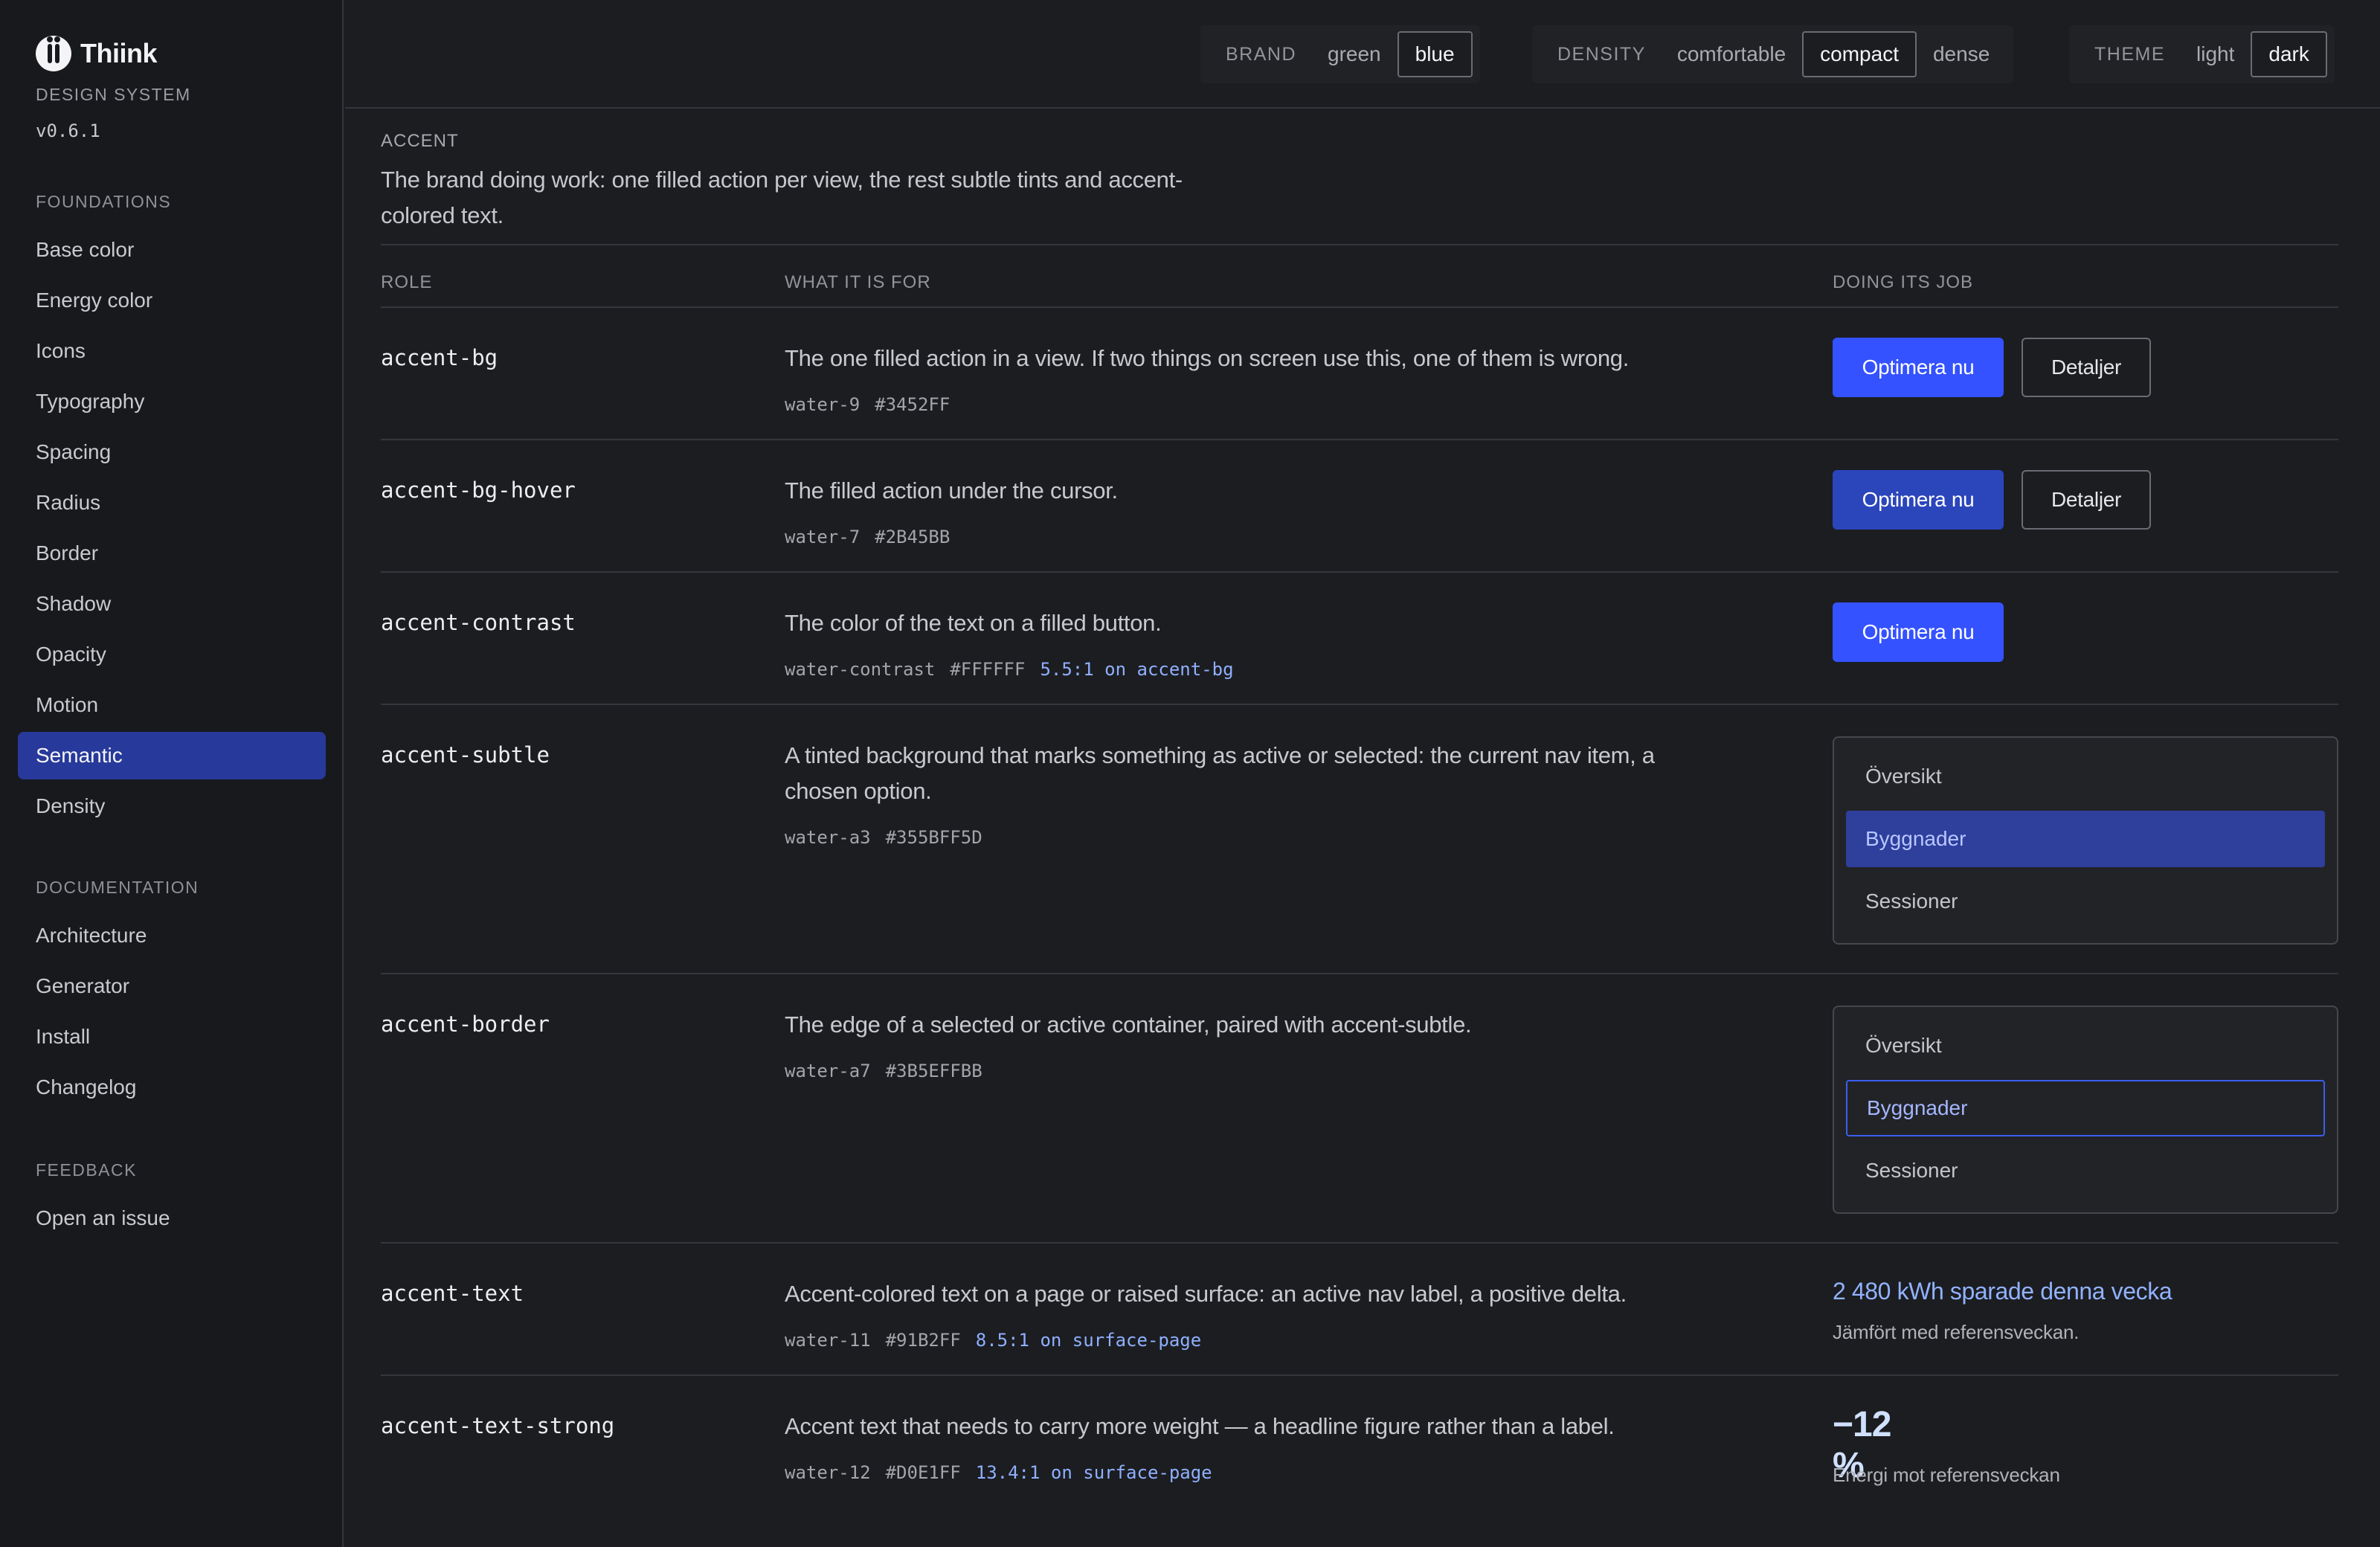 The image size is (2380, 1547). I want to click on sidebar-item-border: Border, so click(172, 553).